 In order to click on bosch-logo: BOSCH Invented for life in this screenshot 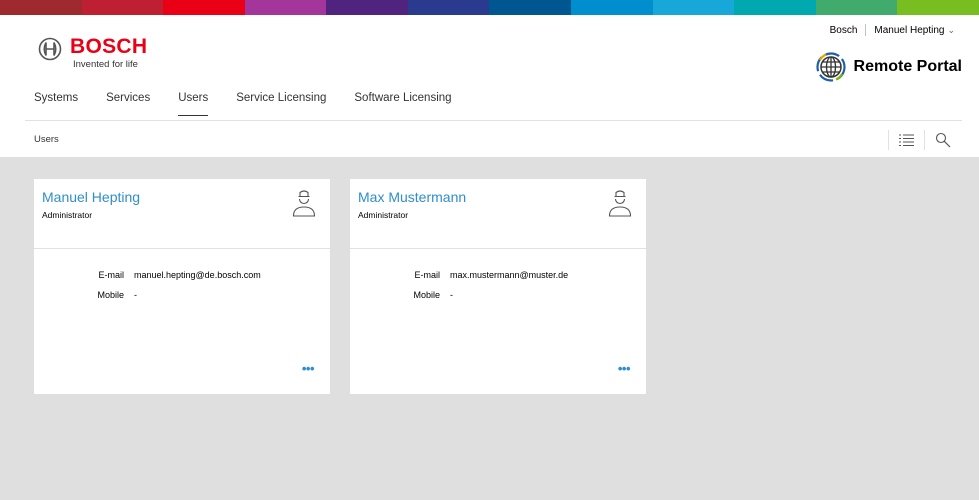, I will do `click(92, 53)`.